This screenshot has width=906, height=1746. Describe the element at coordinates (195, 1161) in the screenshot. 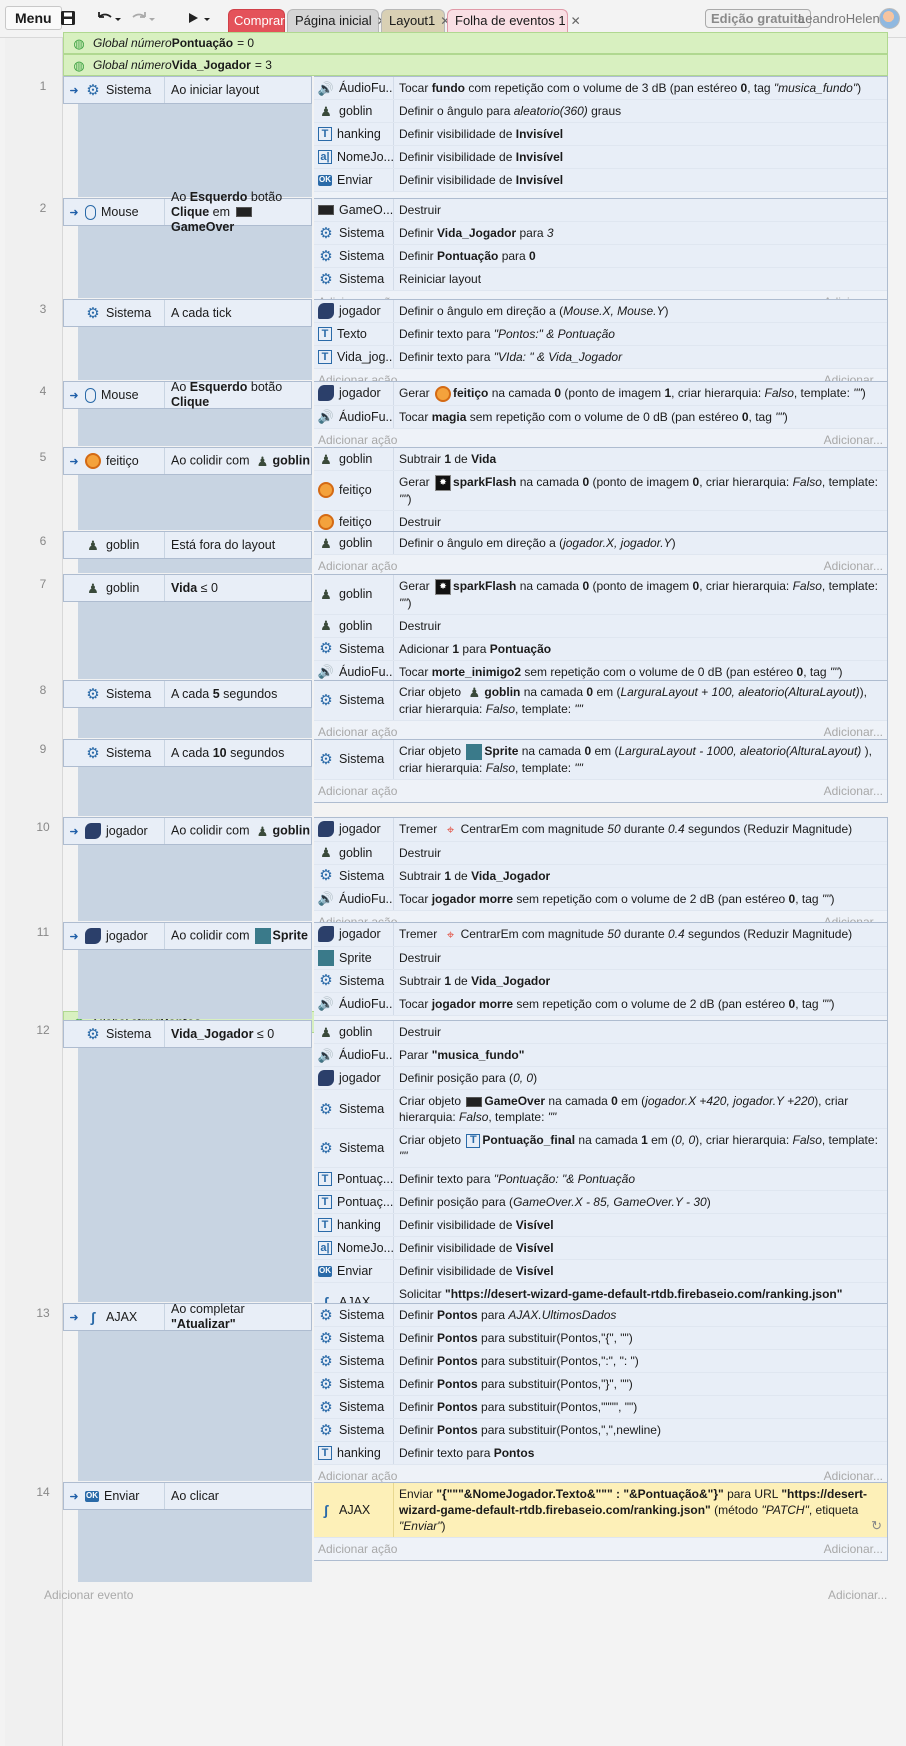

I see `condition-area` at that location.